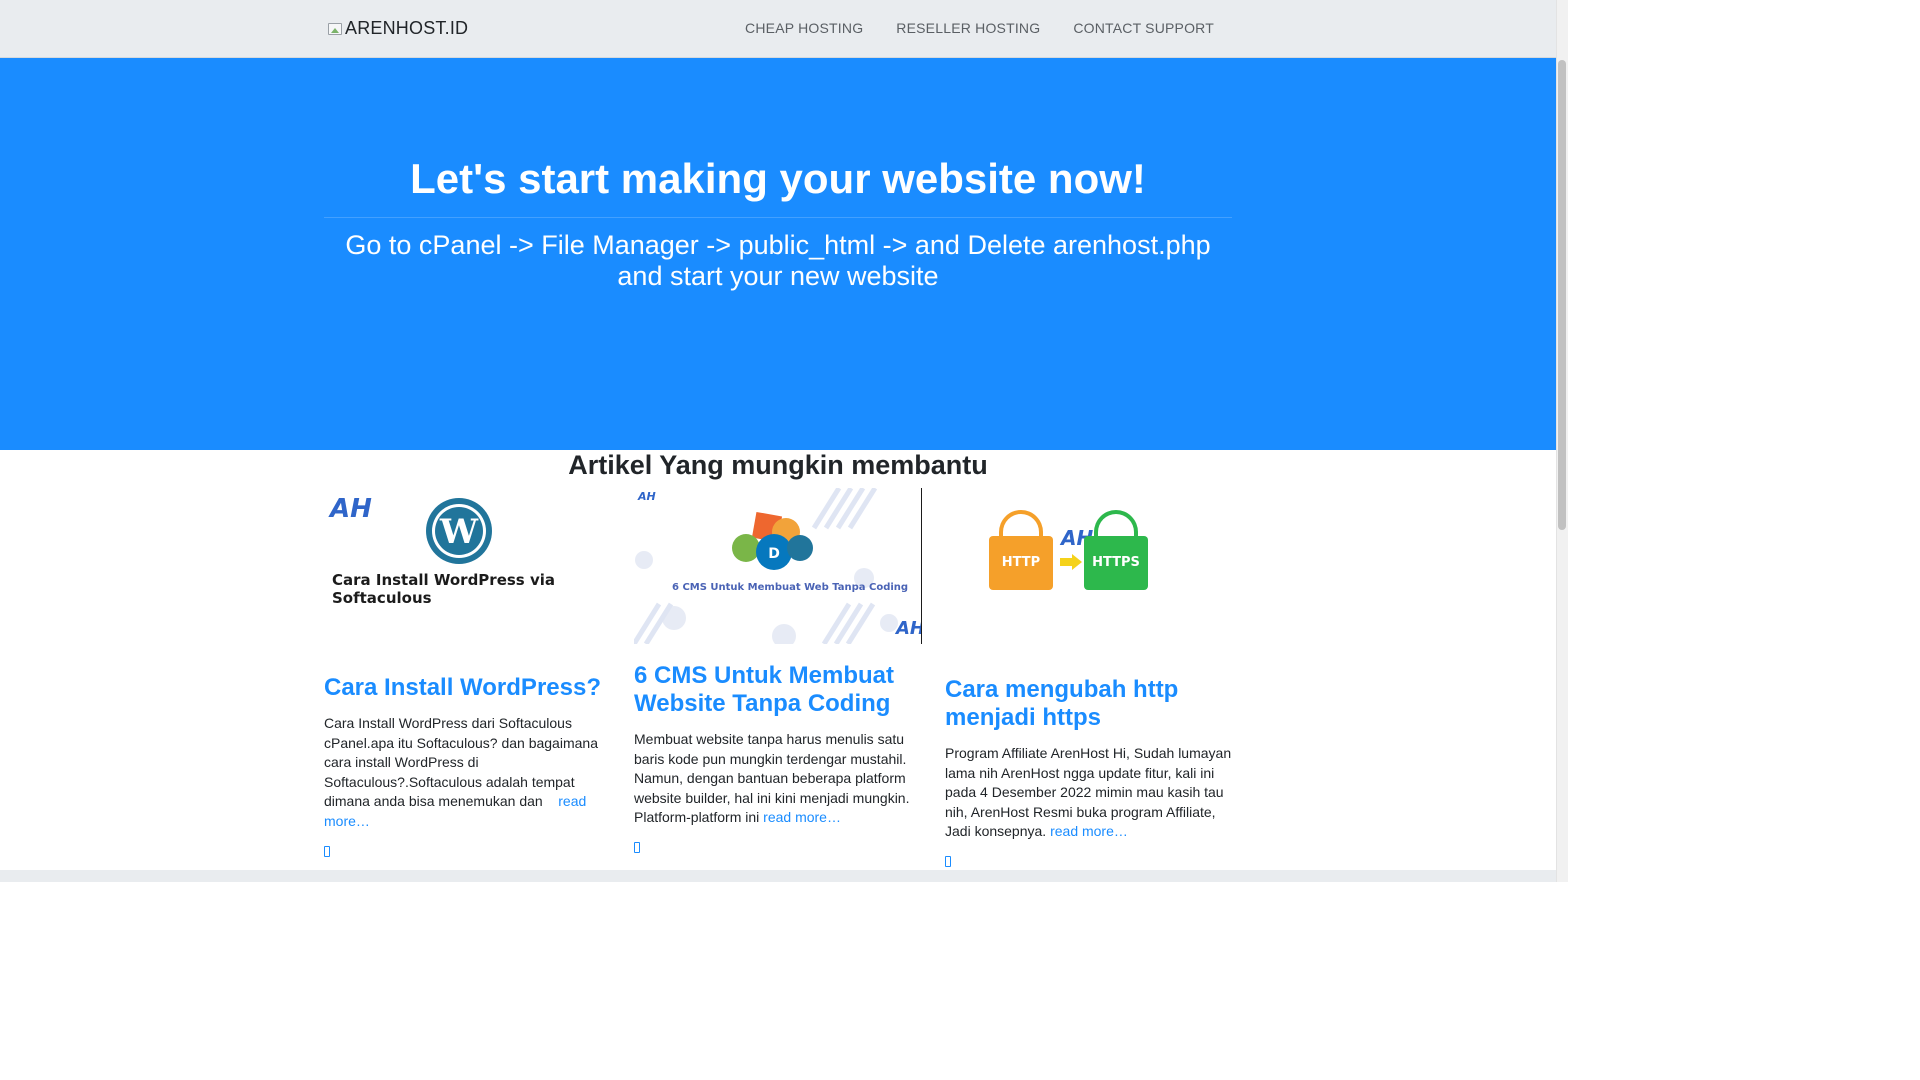 This screenshot has width=1920, height=1080. Describe the element at coordinates (335, 28) in the screenshot. I see `broken-image-icon` at that location.